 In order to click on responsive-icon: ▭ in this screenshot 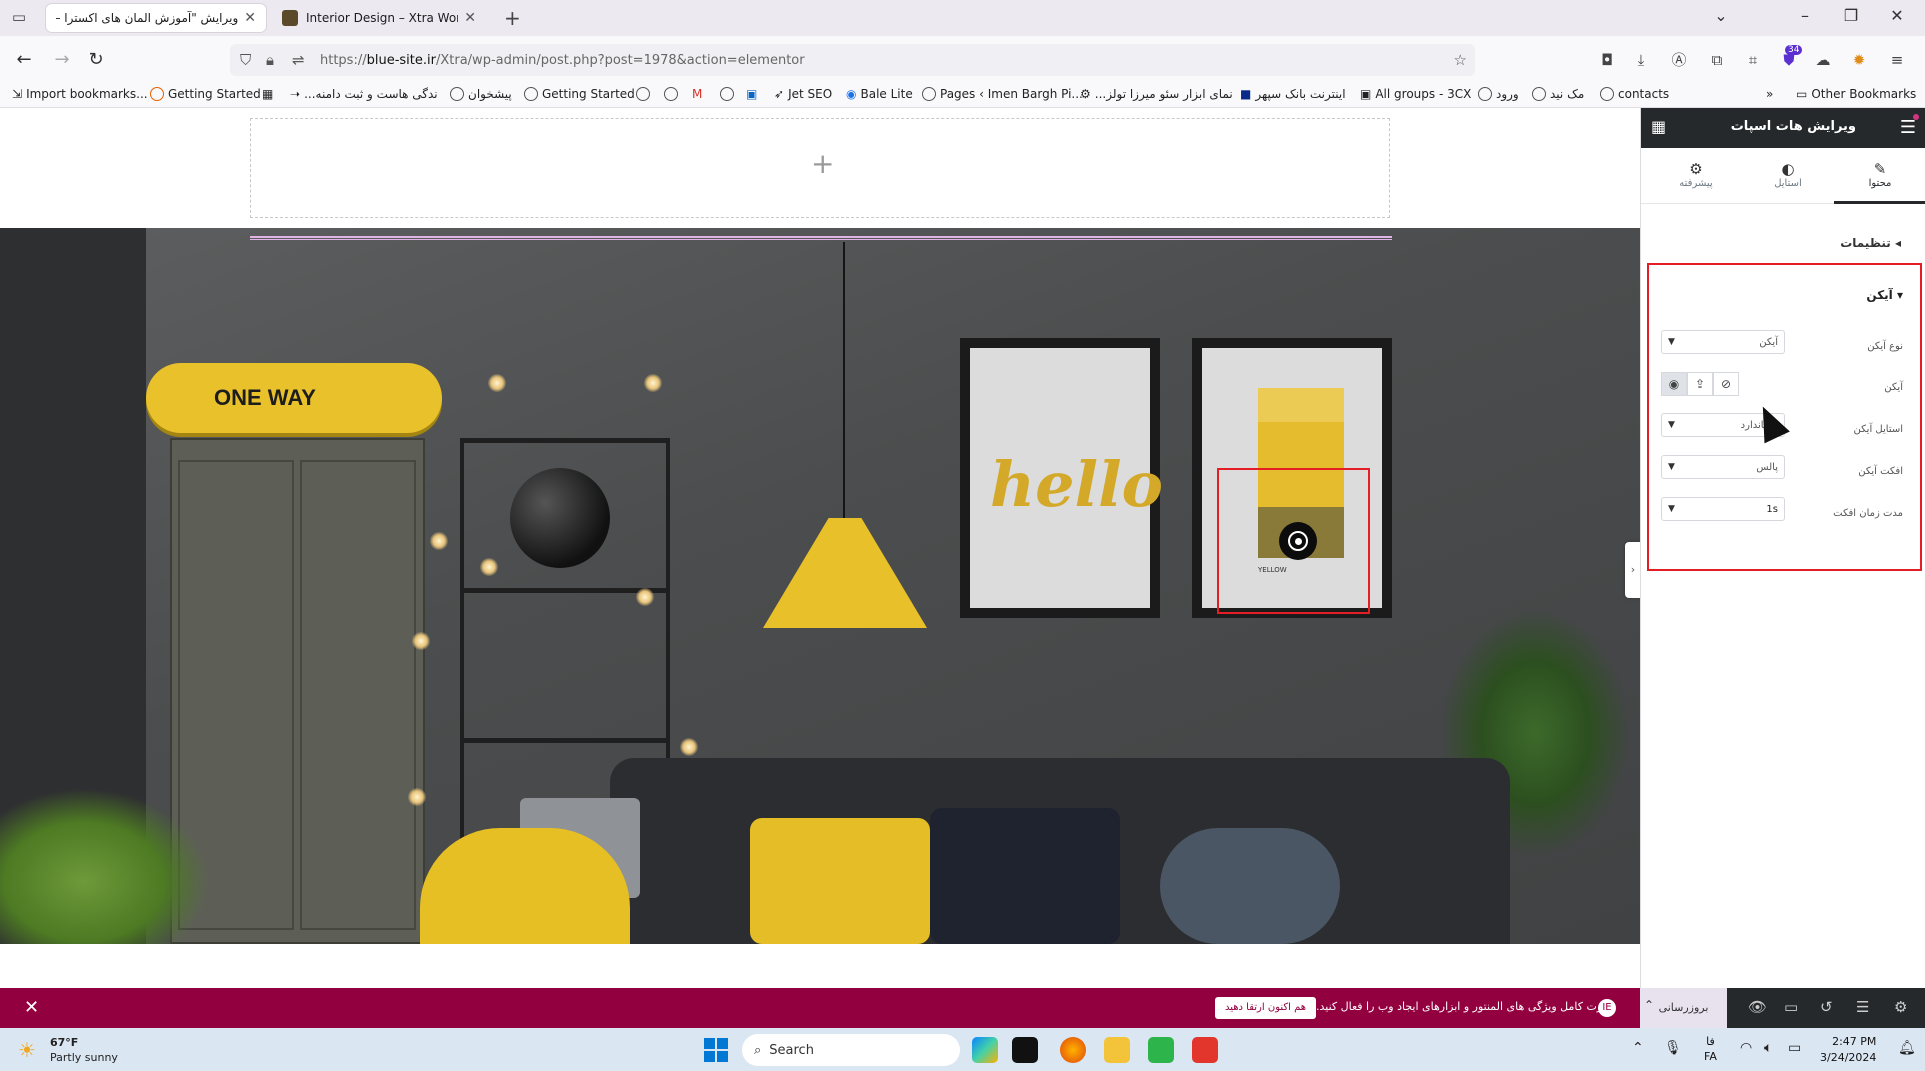, I will do `click(1791, 1007)`.